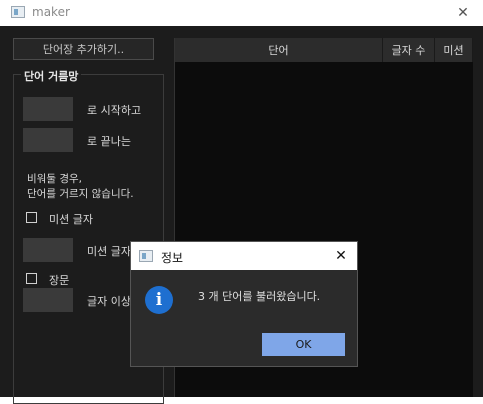 This screenshot has width=483, height=404. Describe the element at coordinates (48, 109) in the screenshot. I see `starts-with-input` at that location.